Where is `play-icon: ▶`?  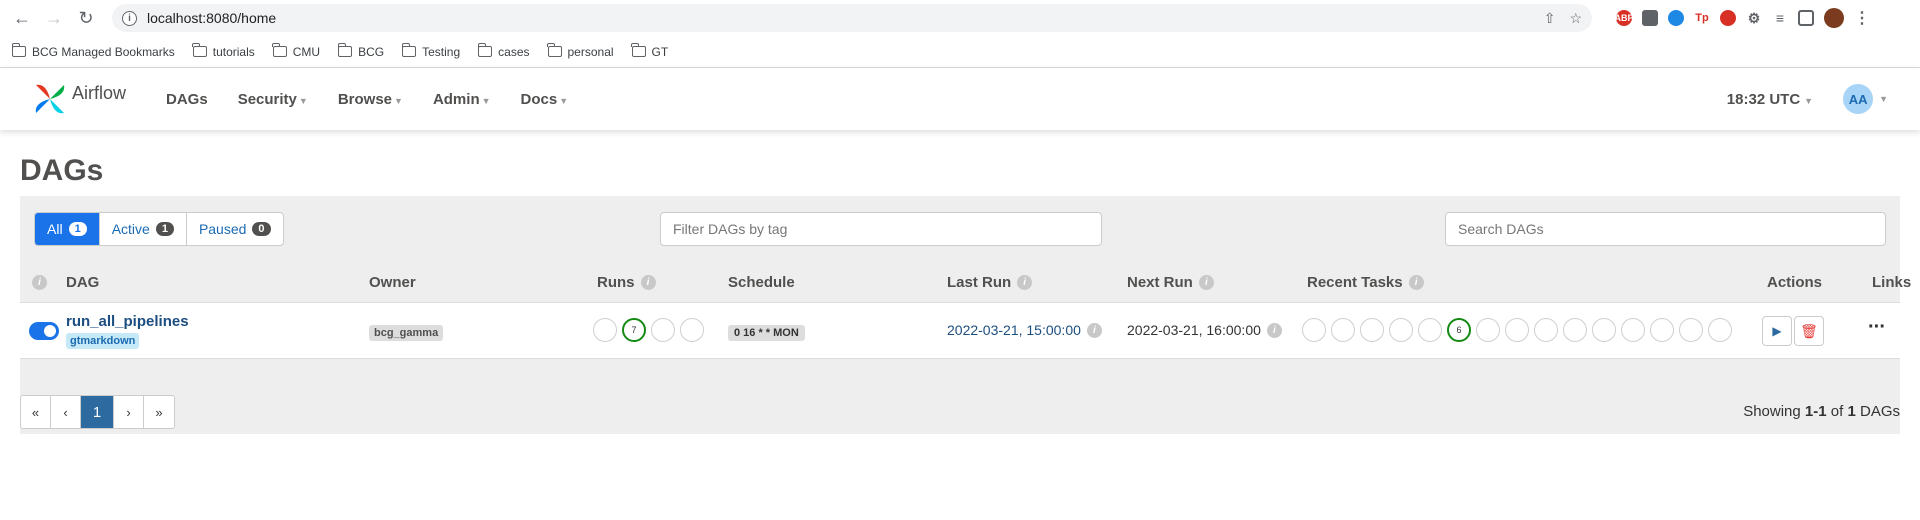 play-icon: ▶ is located at coordinates (1777, 331).